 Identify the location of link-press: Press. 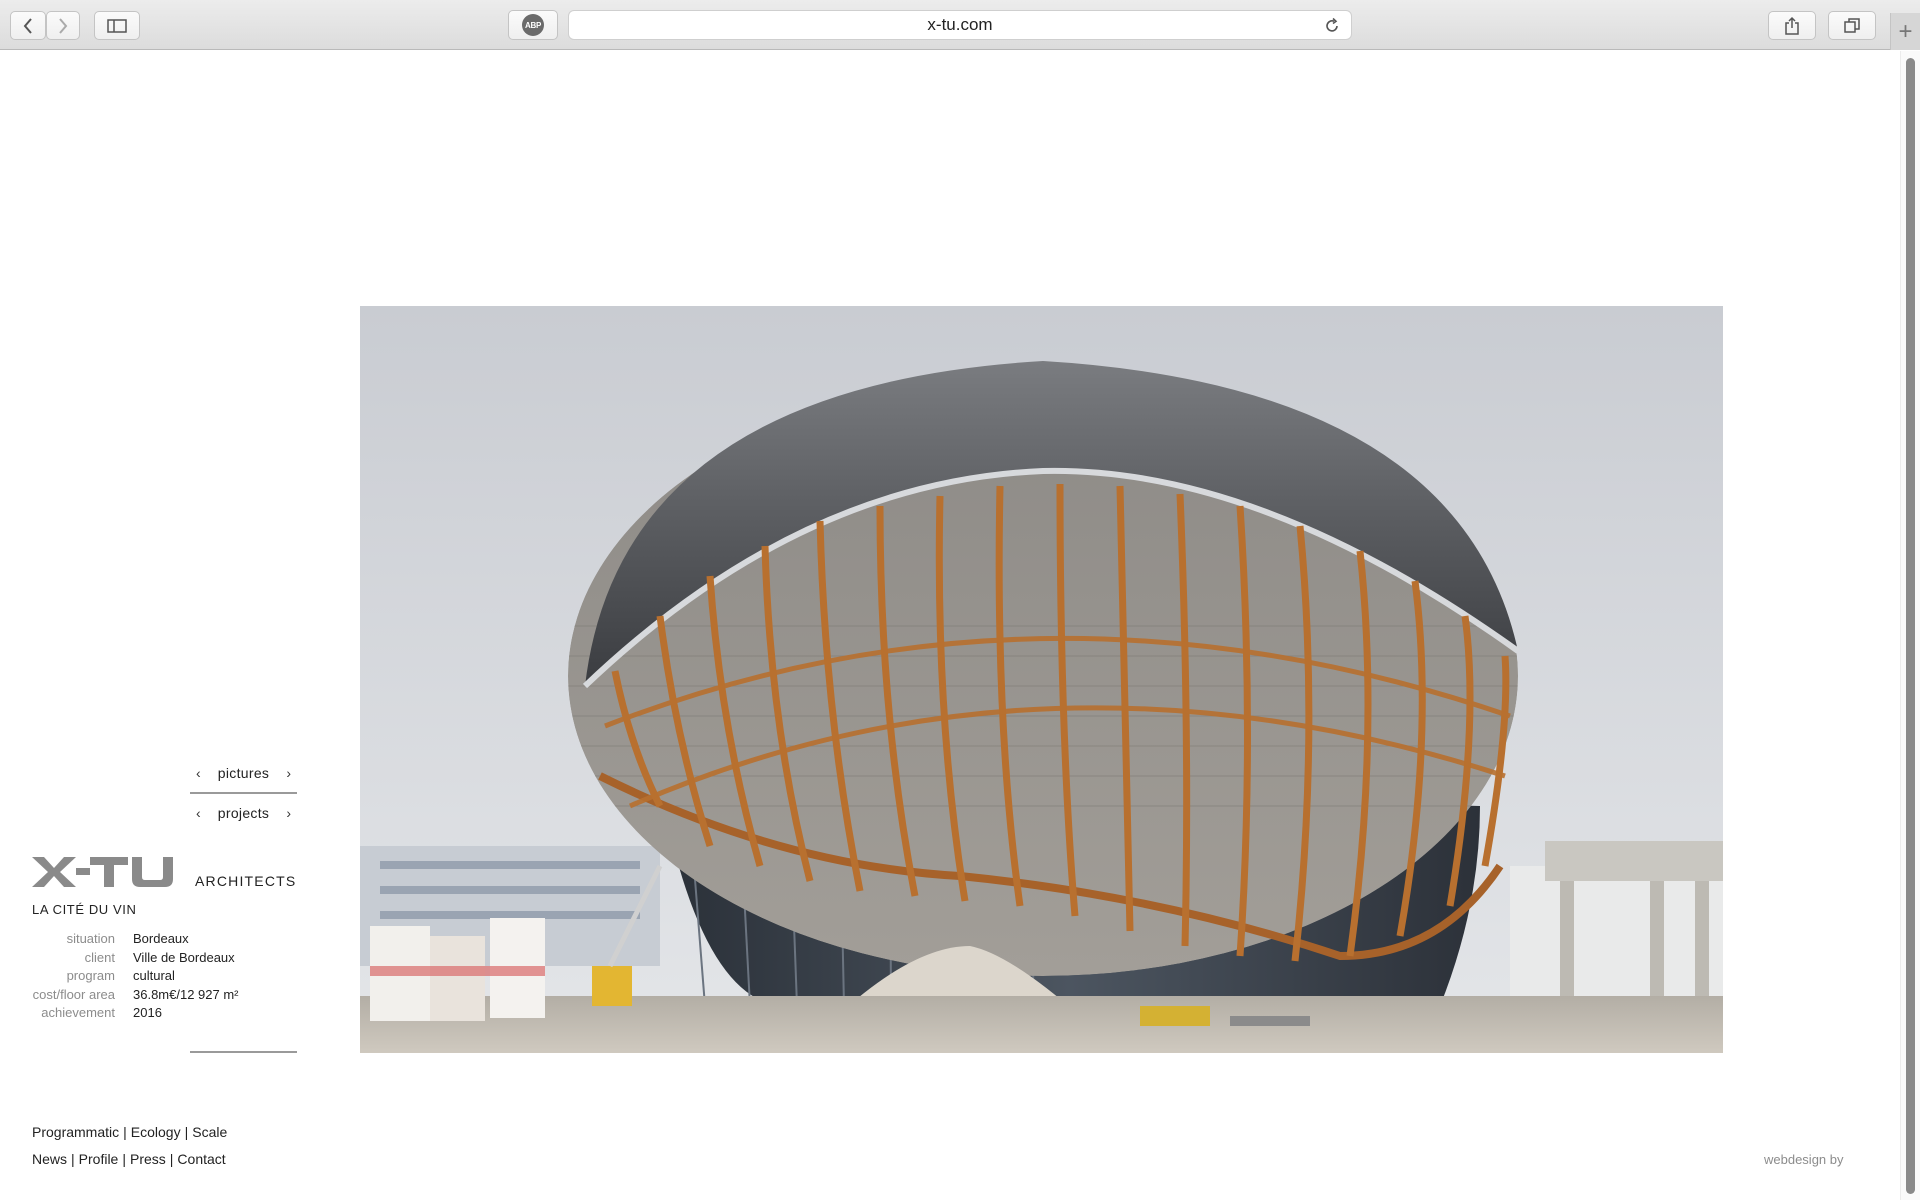
(148, 1159).